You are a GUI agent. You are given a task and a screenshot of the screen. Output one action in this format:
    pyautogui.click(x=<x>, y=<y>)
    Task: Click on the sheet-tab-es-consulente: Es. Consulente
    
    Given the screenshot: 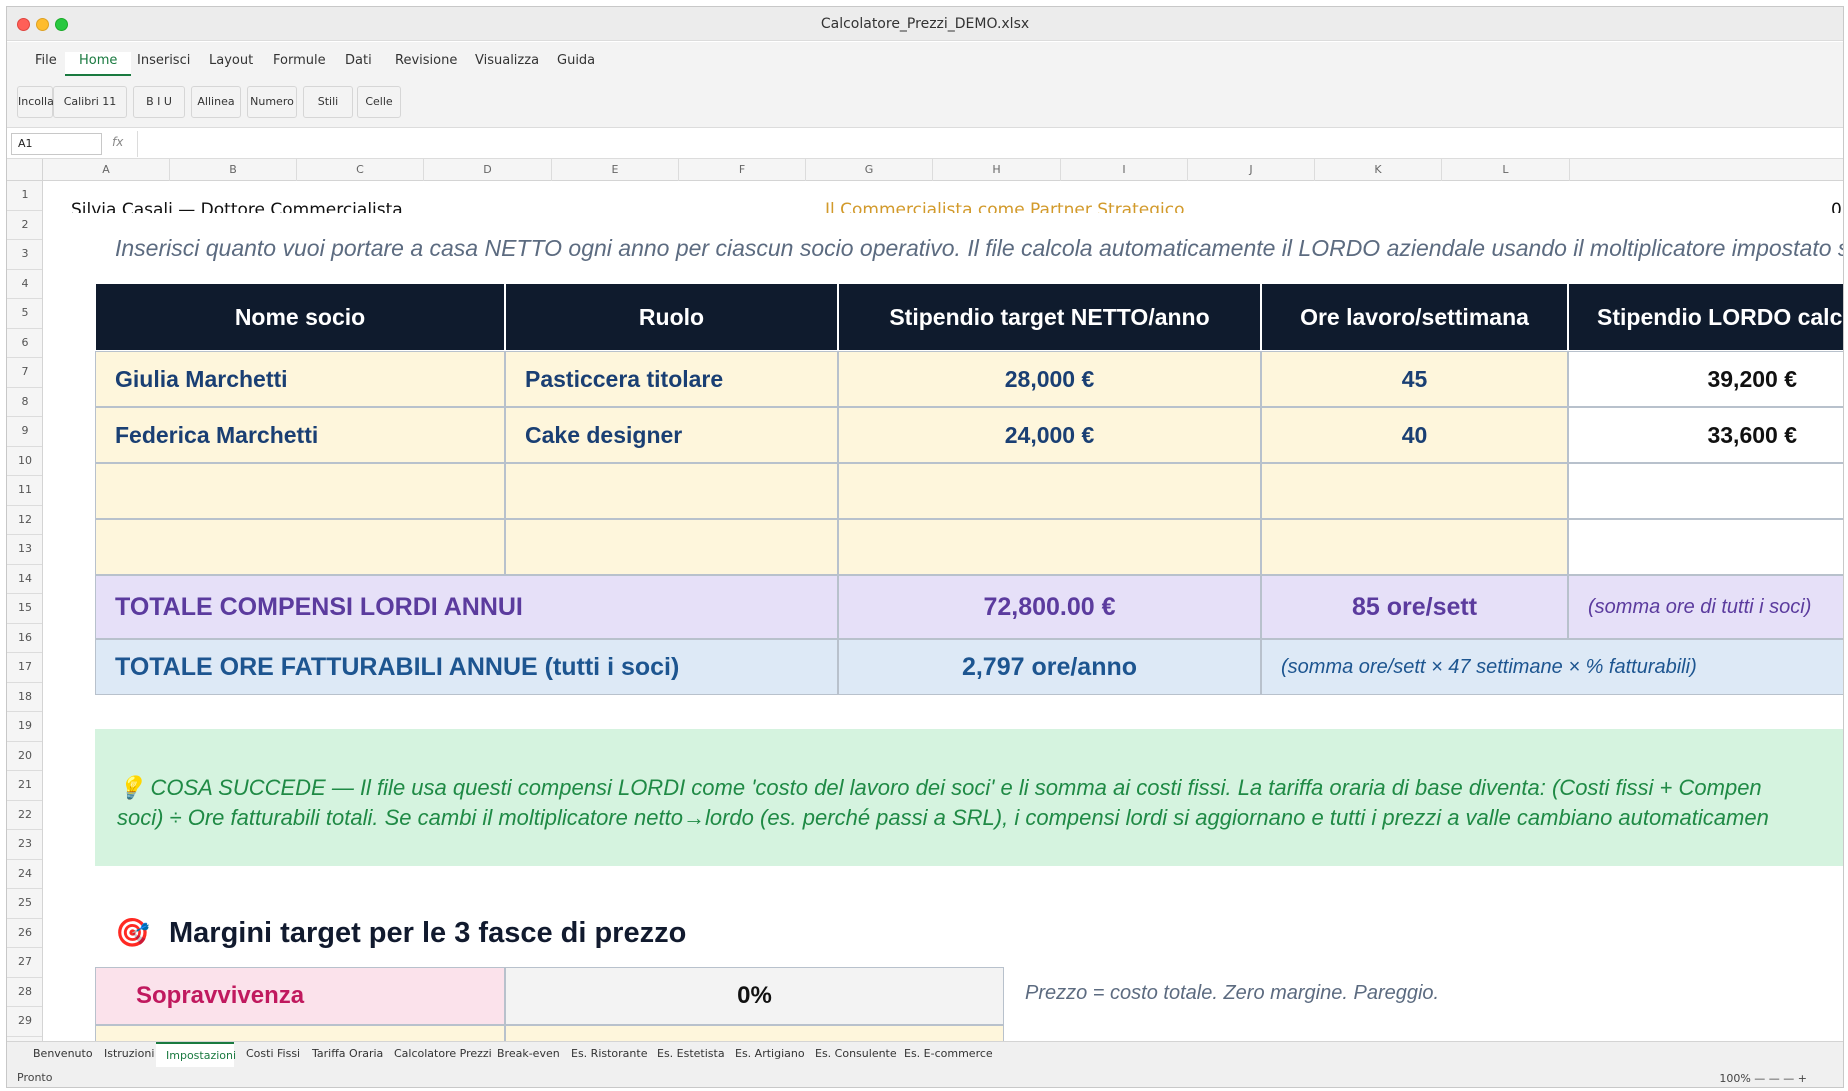 What is the action you would take?
    pyautogui.click(x=856, y=1055)
    